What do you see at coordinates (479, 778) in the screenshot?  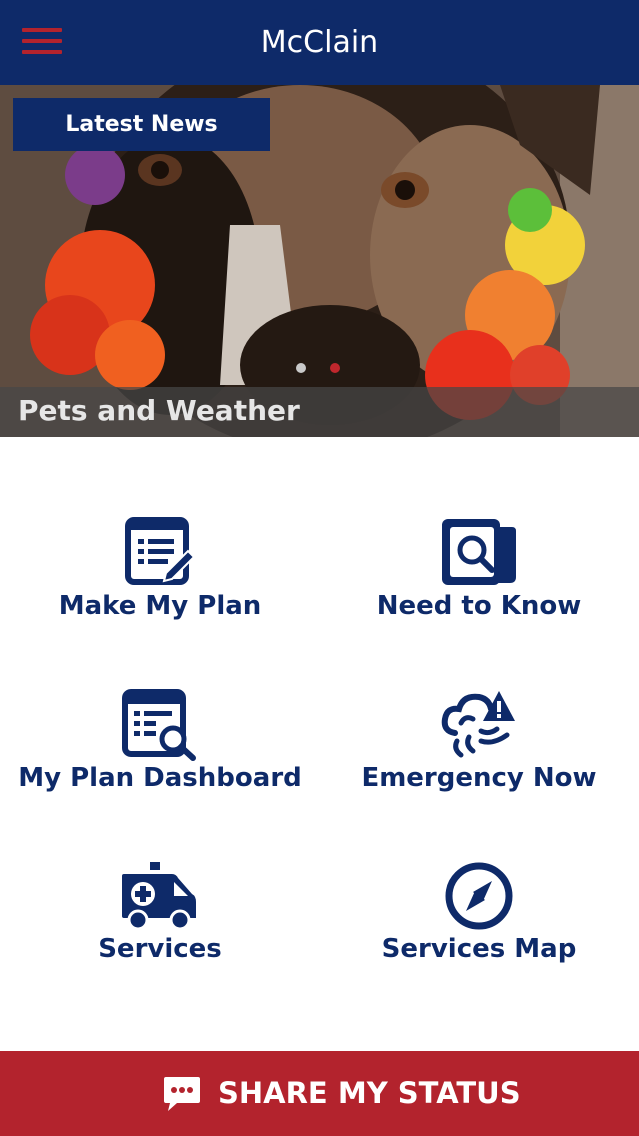 I see `tile-label: Emergency Now` at bounding box center [479, 778].